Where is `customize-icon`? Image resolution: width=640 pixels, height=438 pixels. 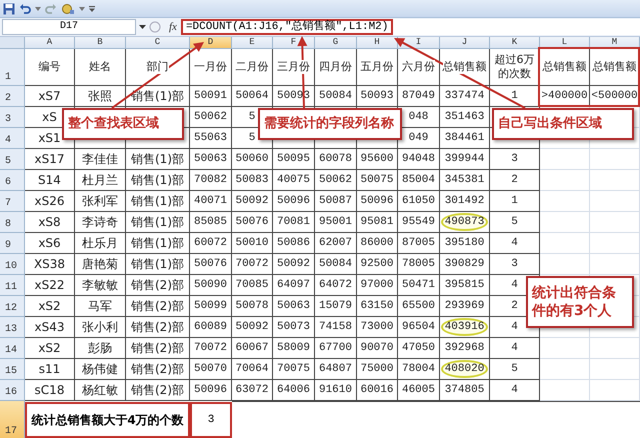 customize-icon is located at coordinates (92, 9).